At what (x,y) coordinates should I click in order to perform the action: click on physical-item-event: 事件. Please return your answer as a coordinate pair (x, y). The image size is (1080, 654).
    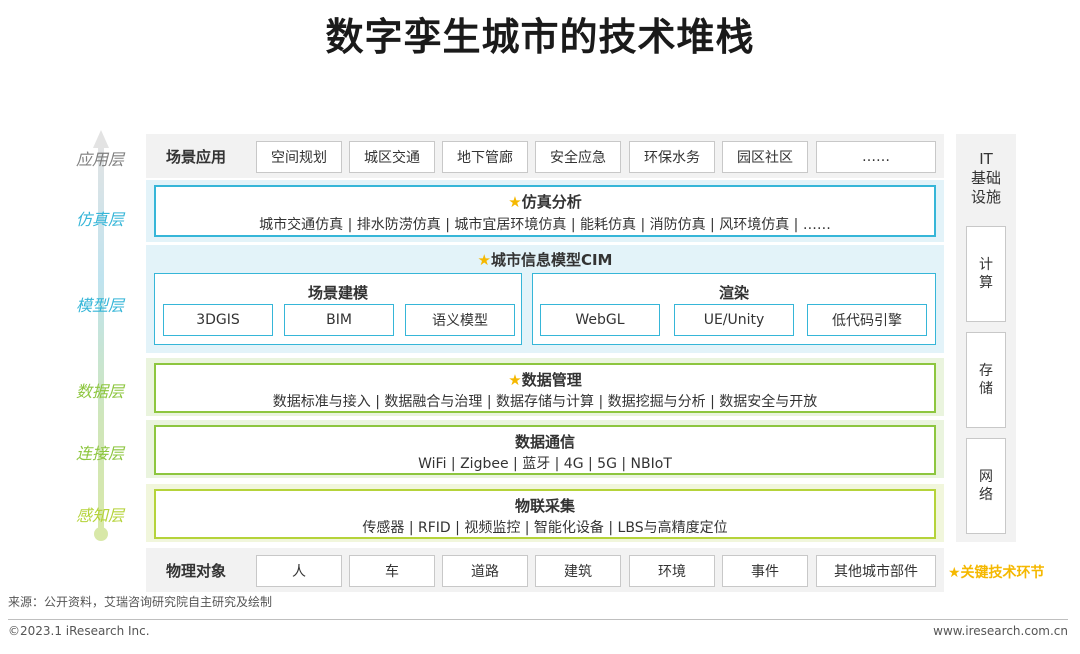
    Looking at the image, I should click on (765, 571).